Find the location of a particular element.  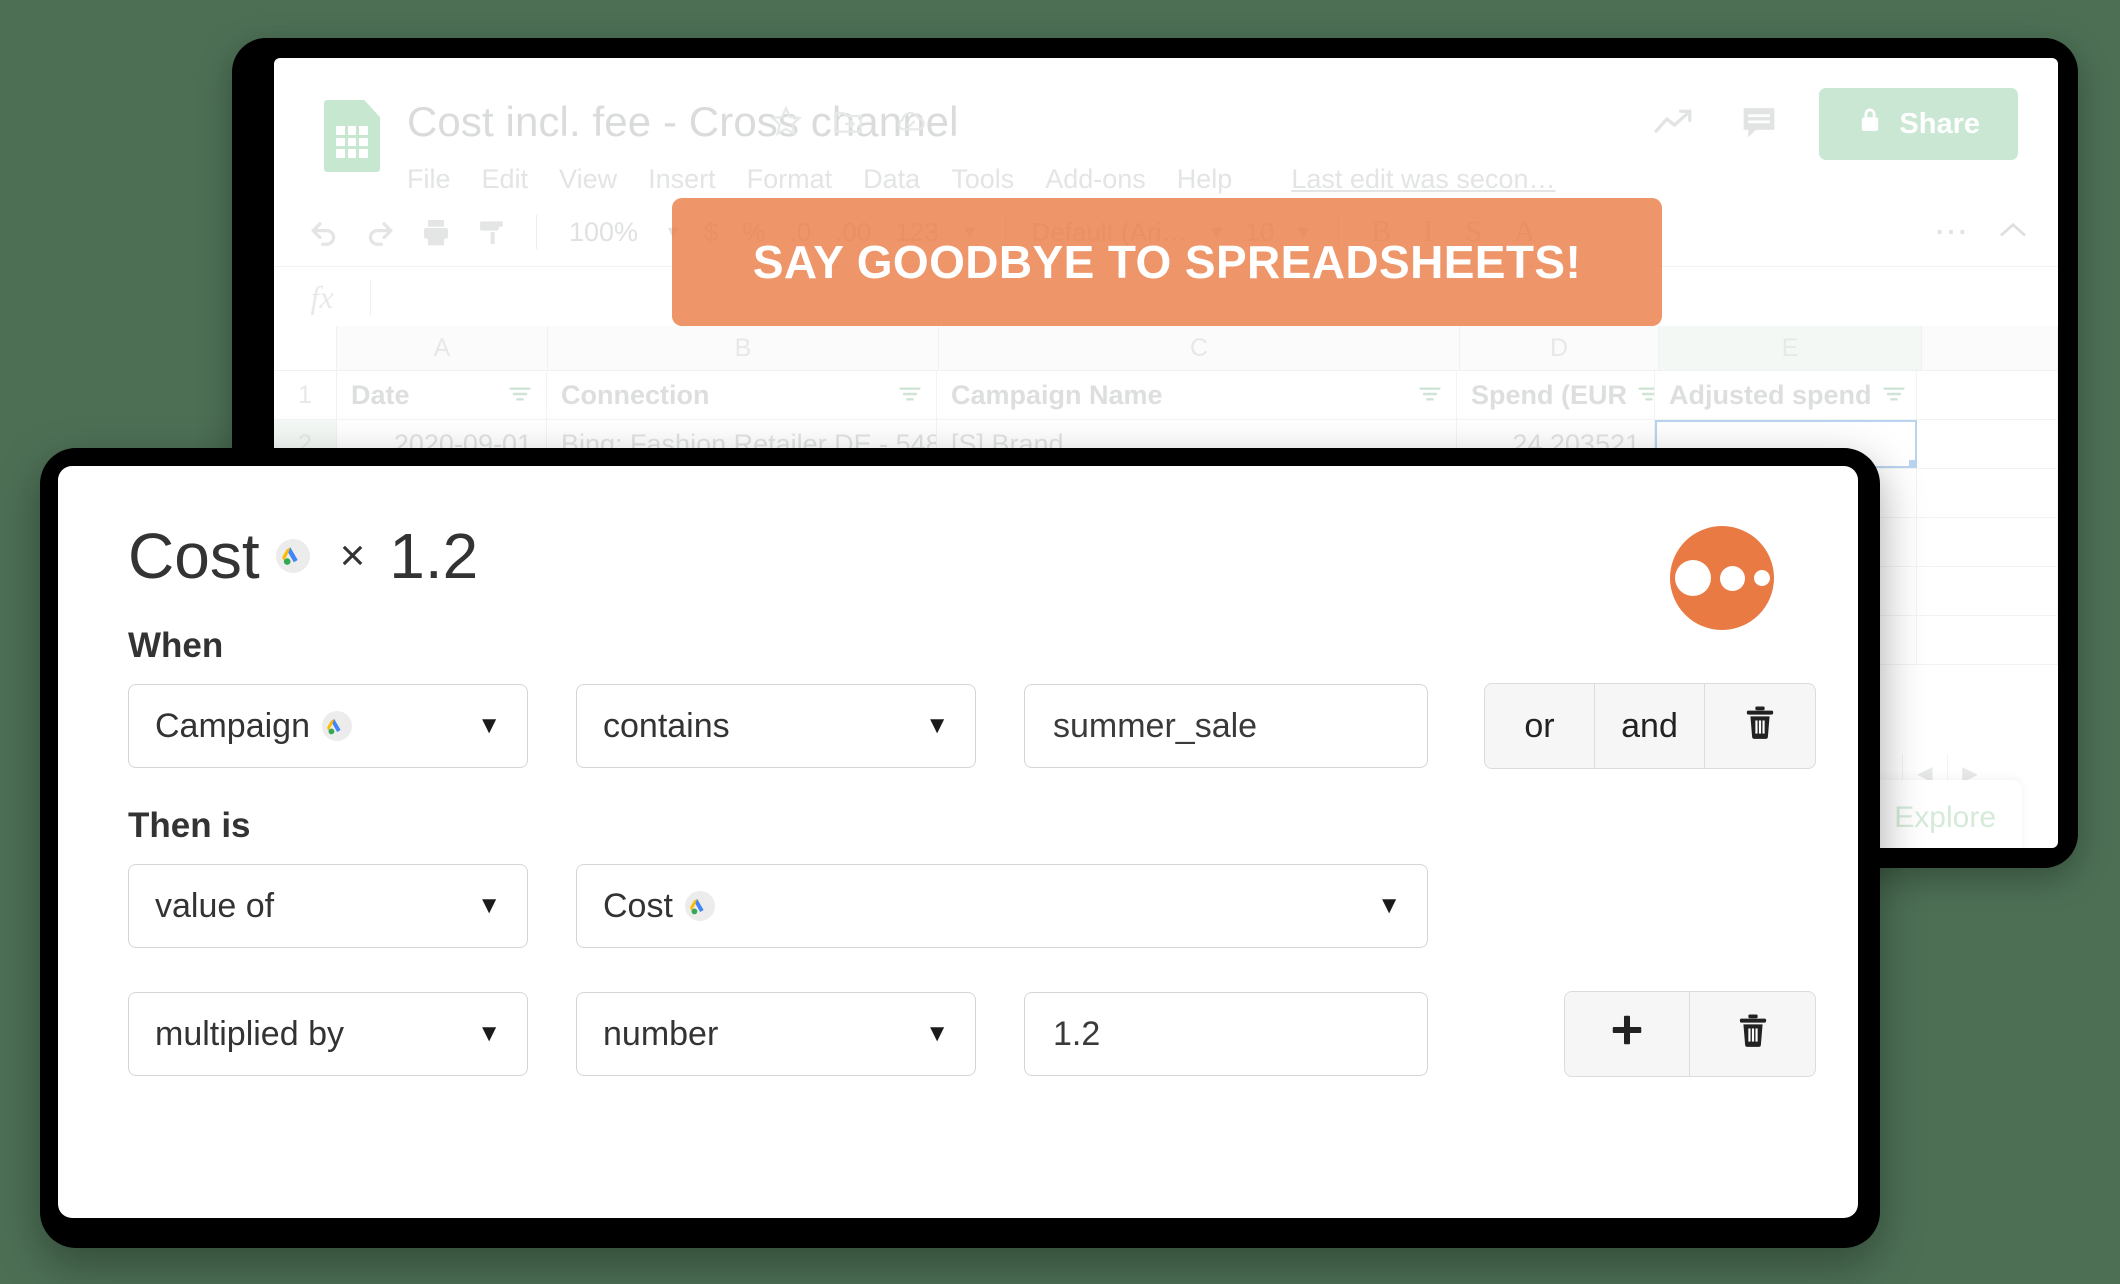

menu-item-edit: Edit is located at coordinates (505, 179).